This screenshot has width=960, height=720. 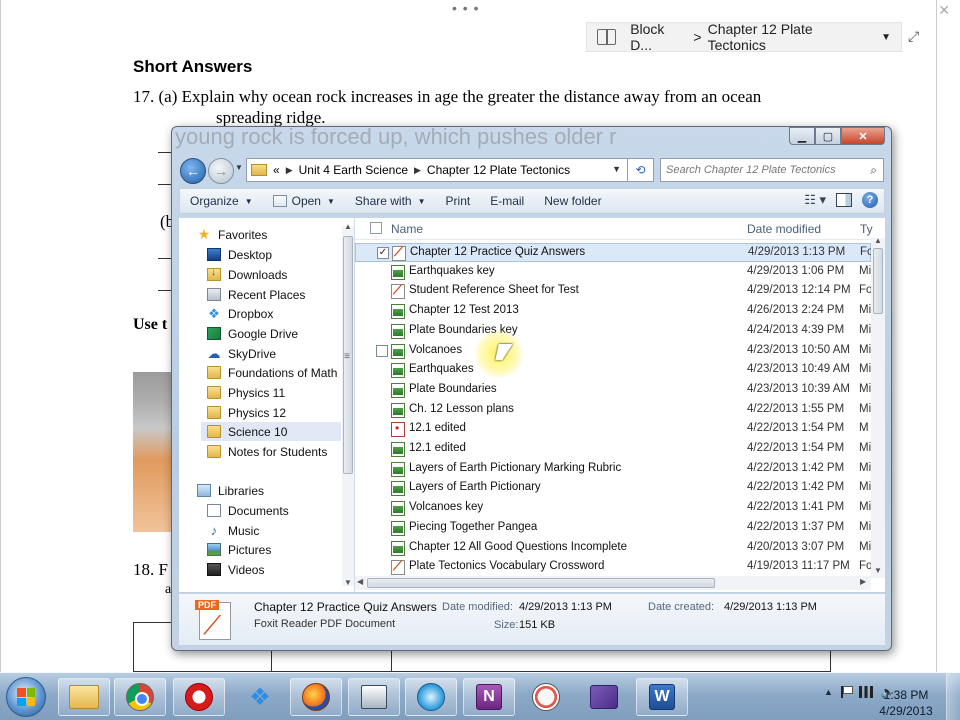 I want to click on nav-item-videos: Videos, so click(x=235, y=569).